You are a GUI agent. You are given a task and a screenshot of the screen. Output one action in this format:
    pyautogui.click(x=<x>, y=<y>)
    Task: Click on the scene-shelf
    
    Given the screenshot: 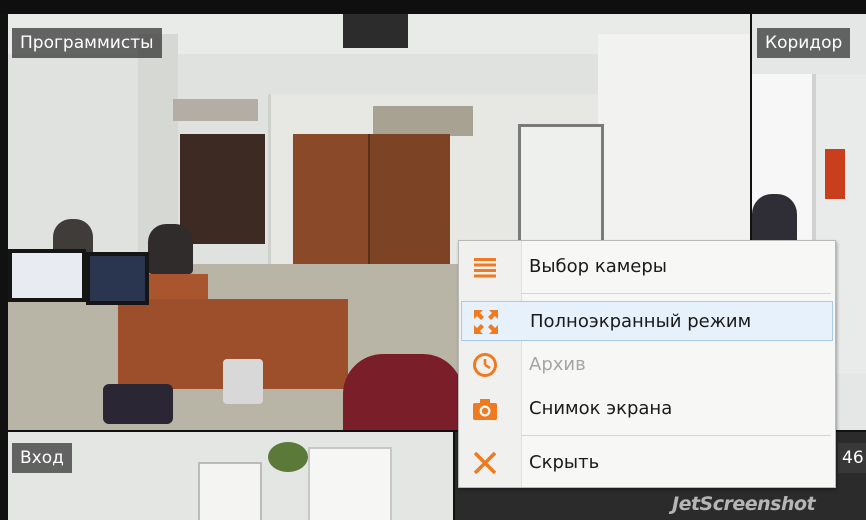 What is the action you would take?
    pyautogui.click(x=222, y=189)
    